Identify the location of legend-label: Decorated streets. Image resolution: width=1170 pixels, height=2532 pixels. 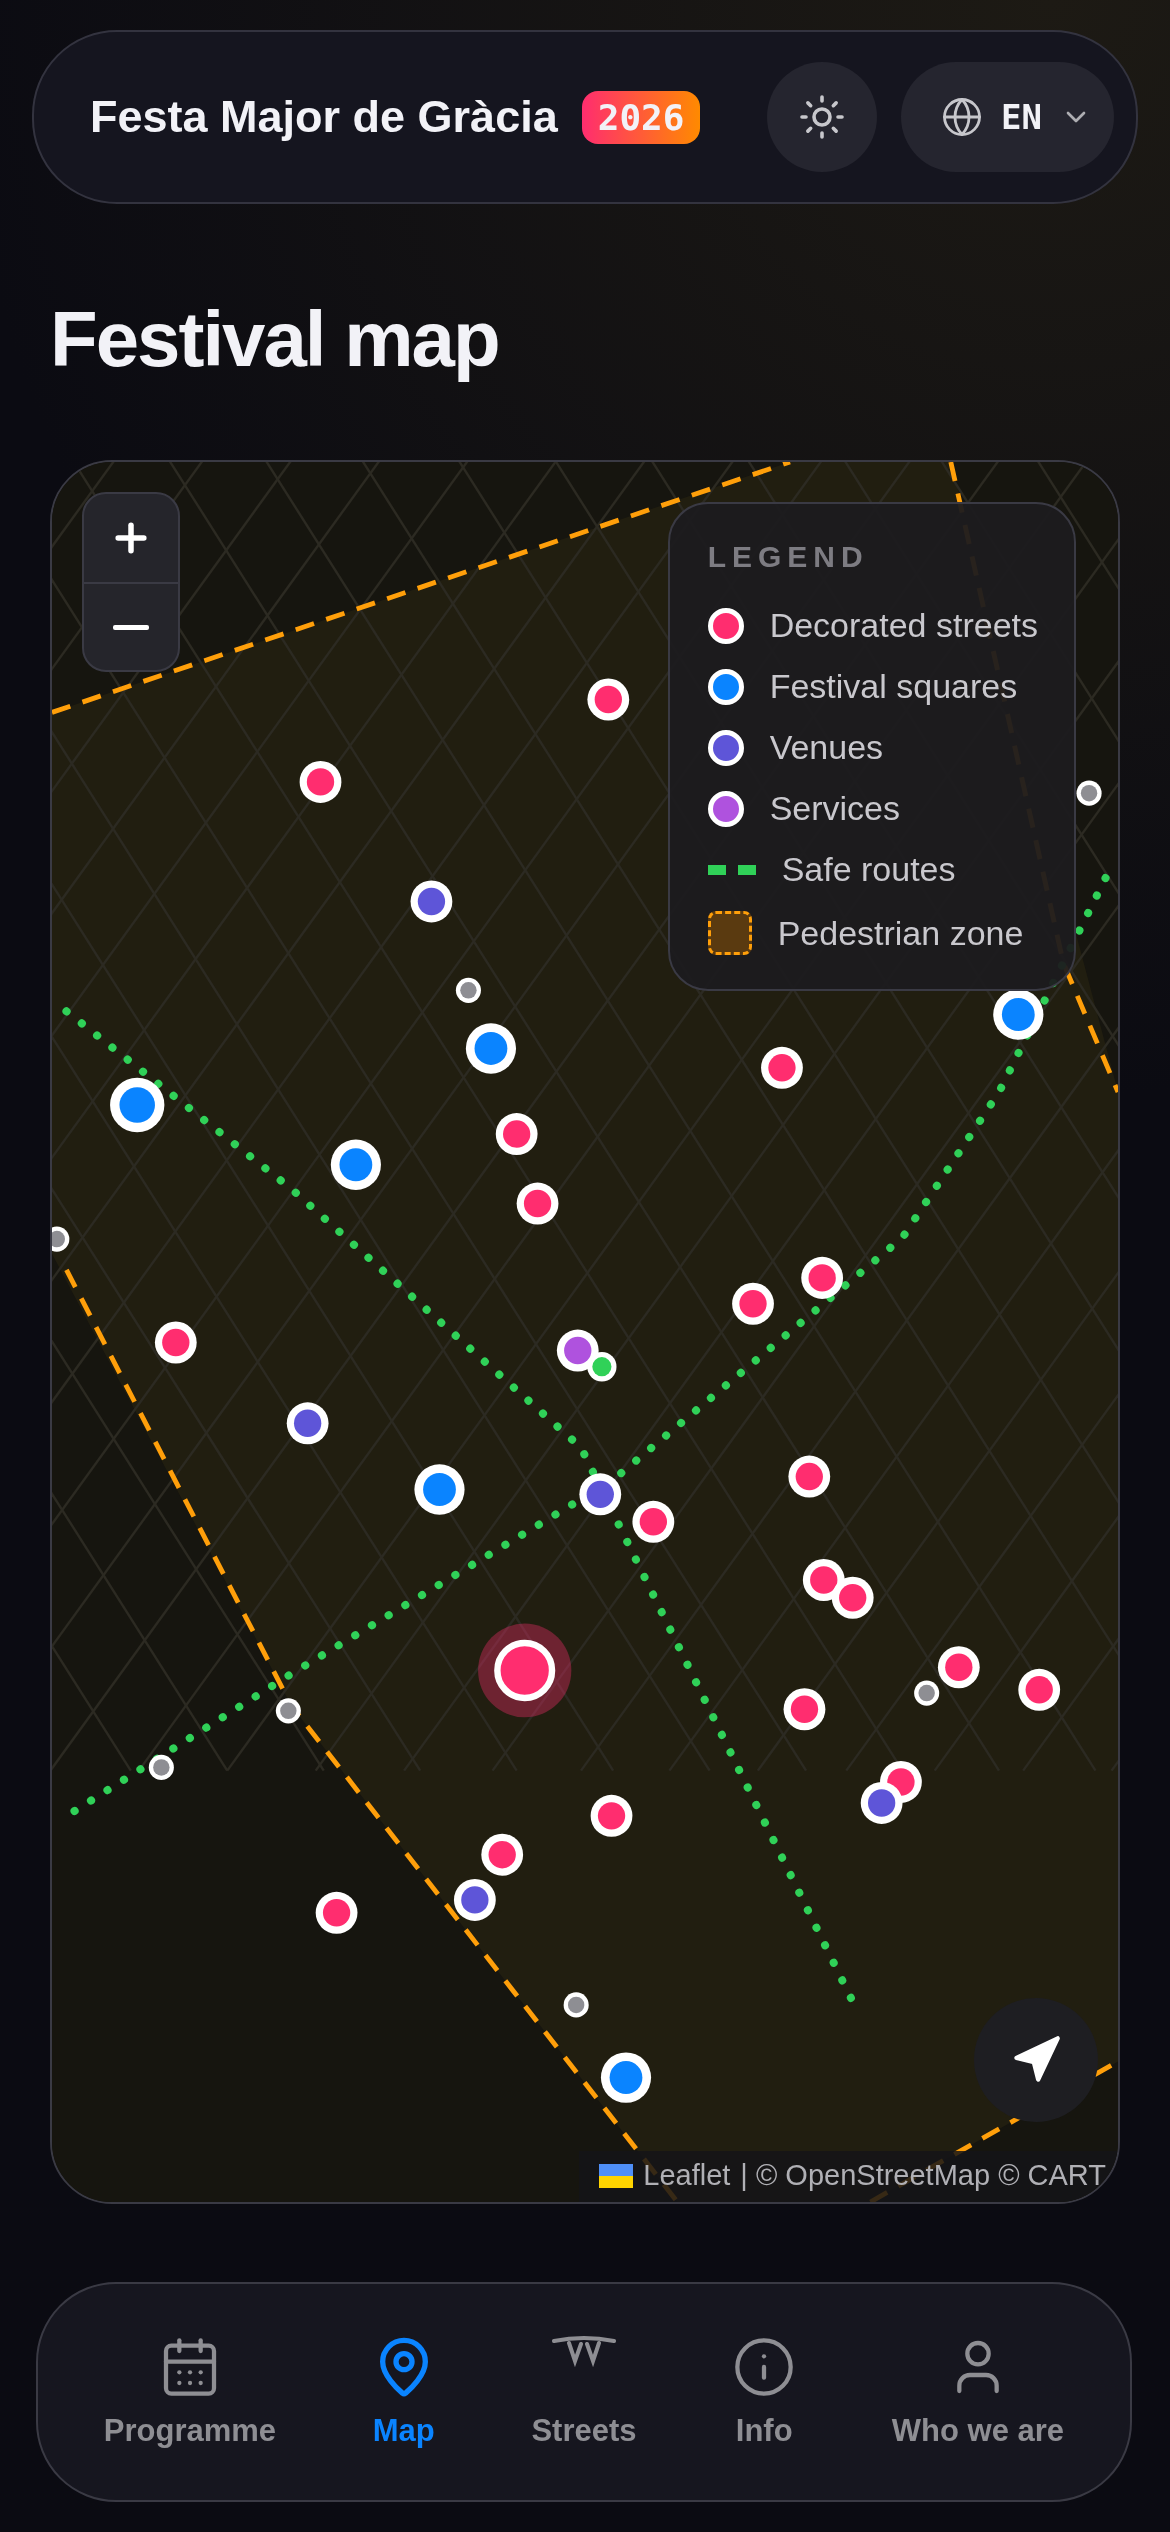
(903, 625).